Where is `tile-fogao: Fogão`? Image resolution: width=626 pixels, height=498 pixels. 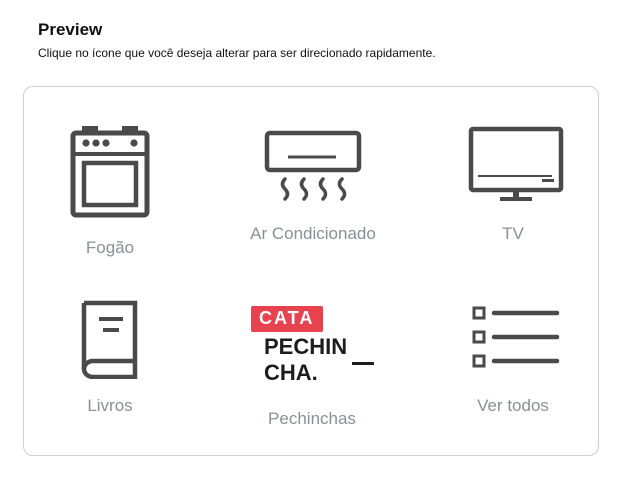 tile-fogao: Fogão is located at coordinates (110, 192).